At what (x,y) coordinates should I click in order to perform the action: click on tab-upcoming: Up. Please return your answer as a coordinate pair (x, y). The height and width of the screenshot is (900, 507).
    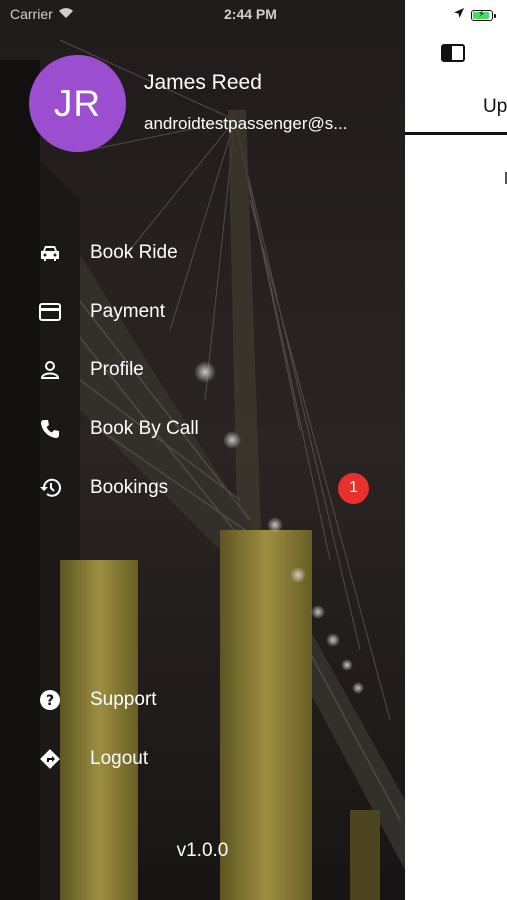
    Looking at the image, I should click on (495, 107).